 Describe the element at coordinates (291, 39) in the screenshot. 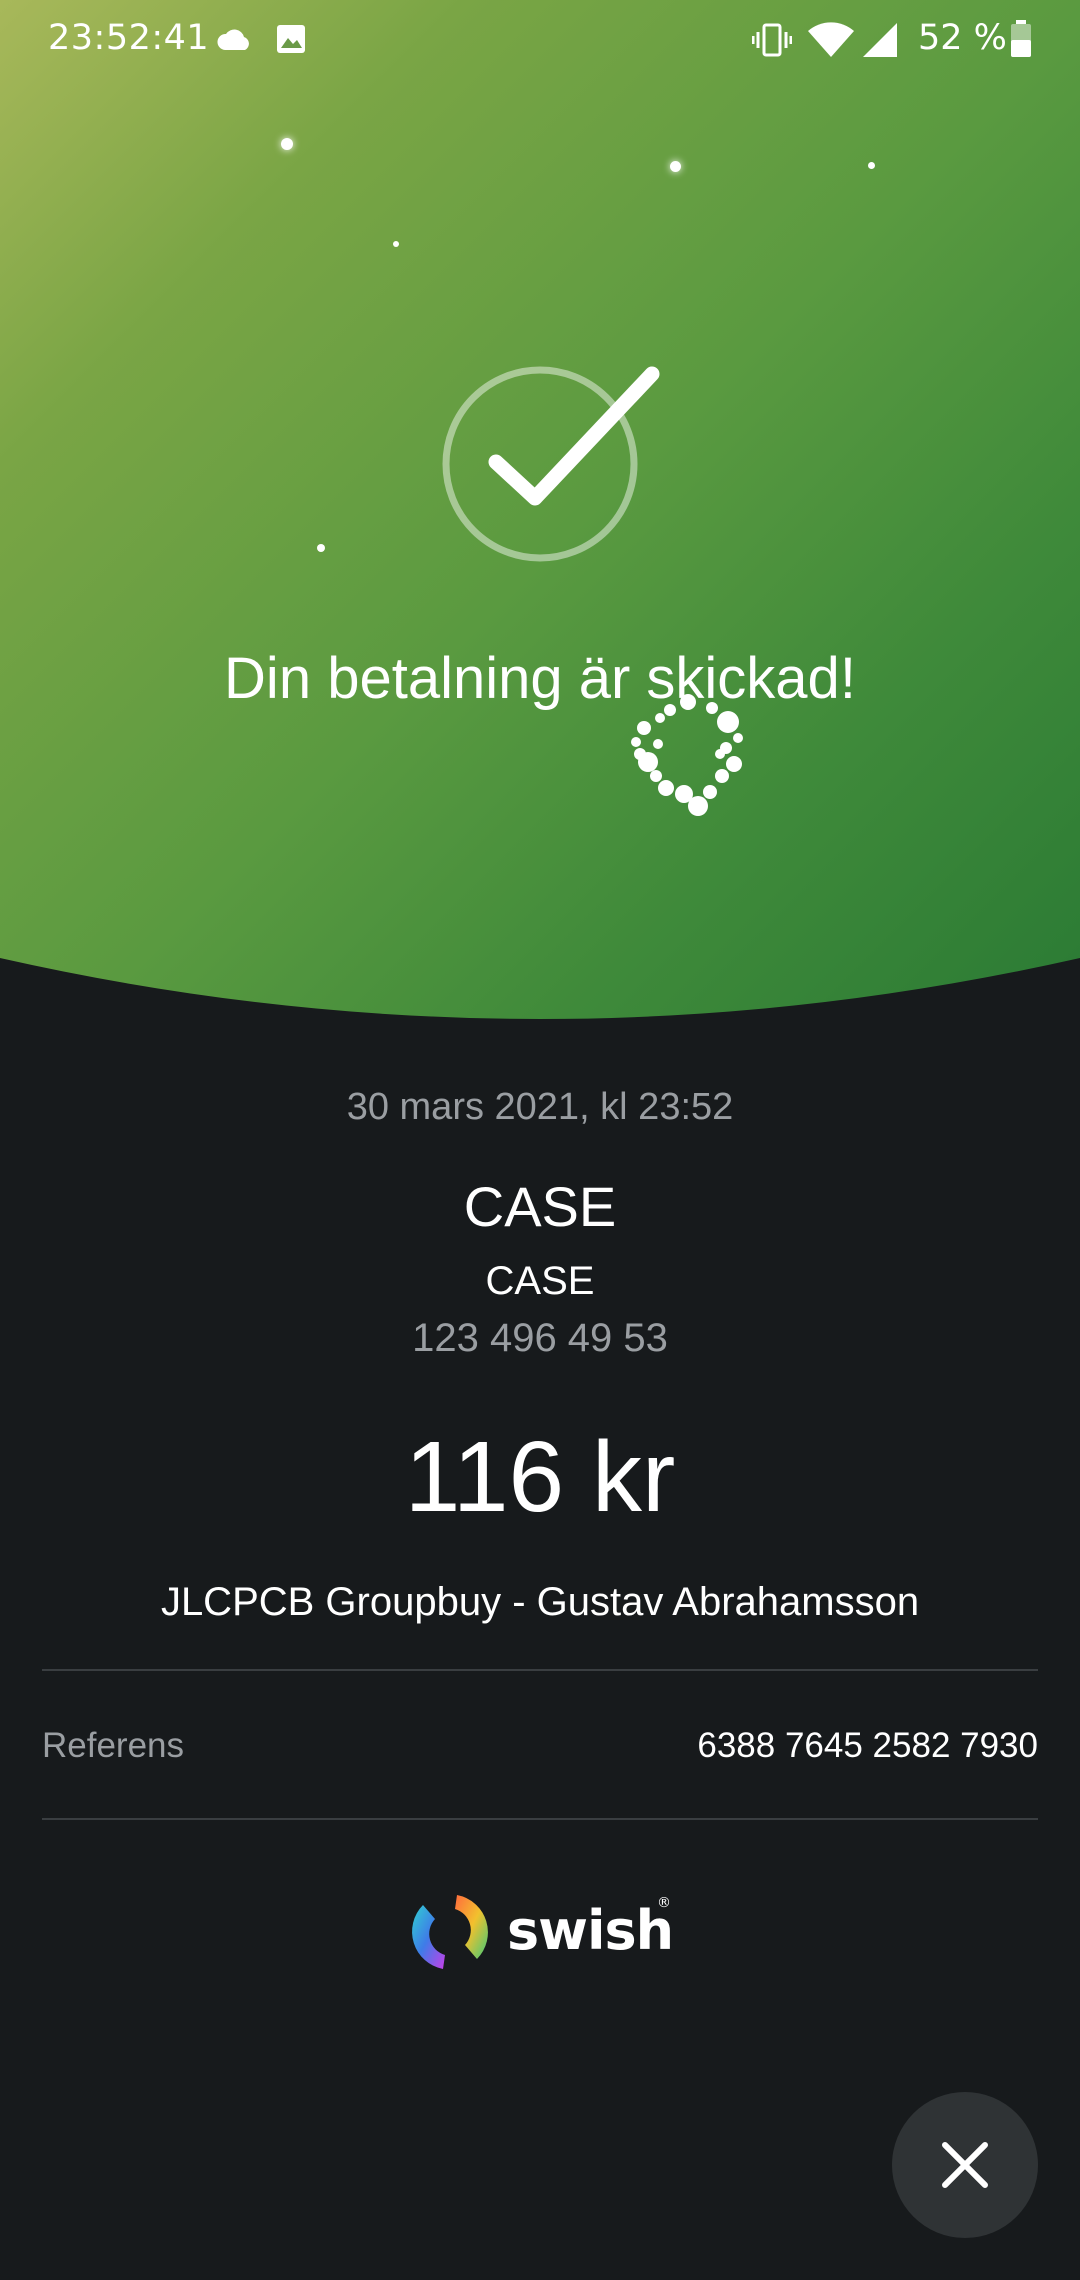

I see `image-icon` at that location.